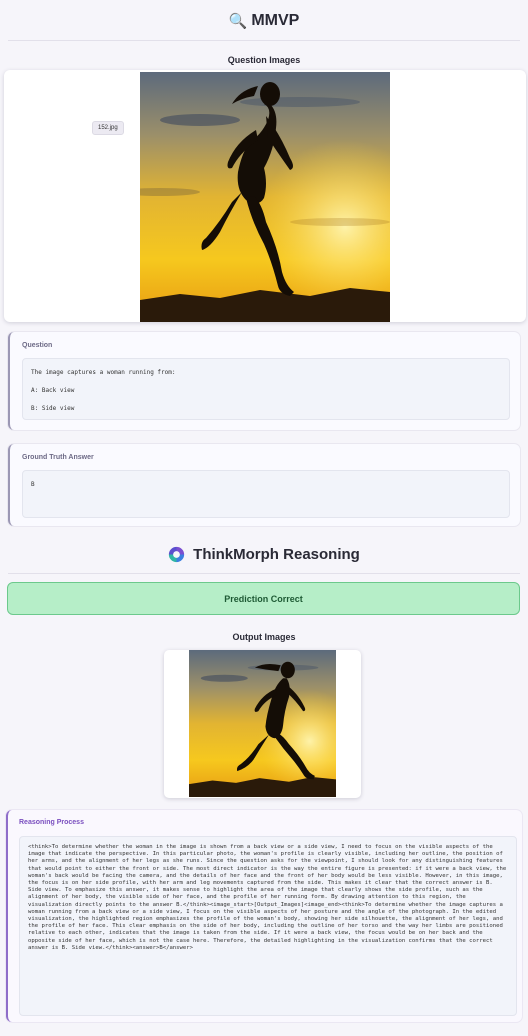  Describe the element at coordinates (53, 408) in the screenshot. I see `question-option-b: B: Side view` at that location.